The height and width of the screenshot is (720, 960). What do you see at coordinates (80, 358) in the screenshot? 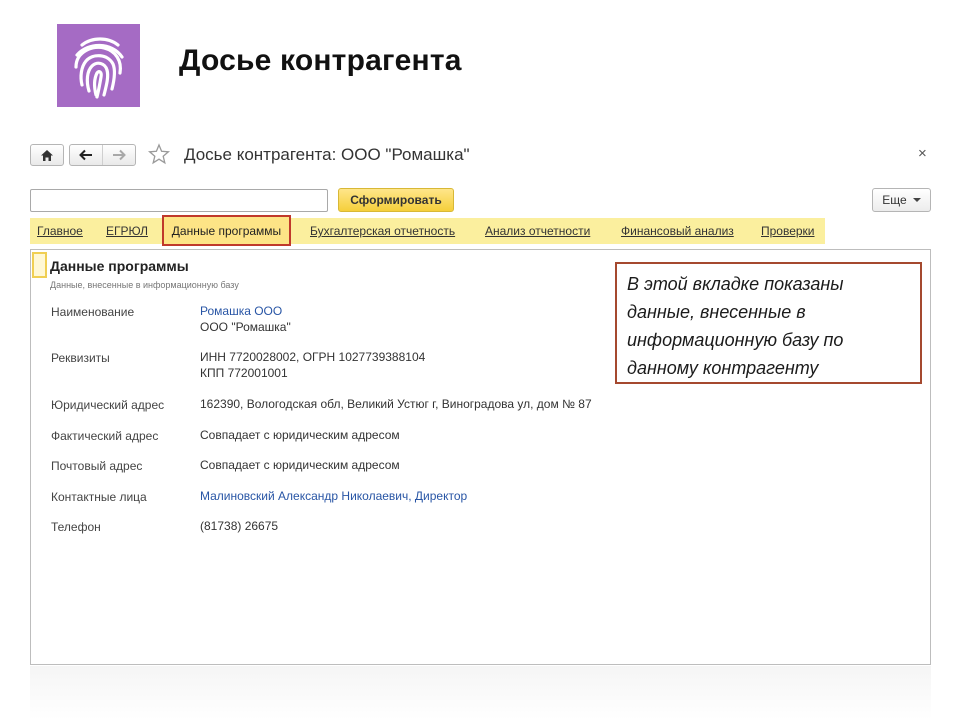
I see `field-label-requisites: Реквизиты` at bounding box center [80, 358].